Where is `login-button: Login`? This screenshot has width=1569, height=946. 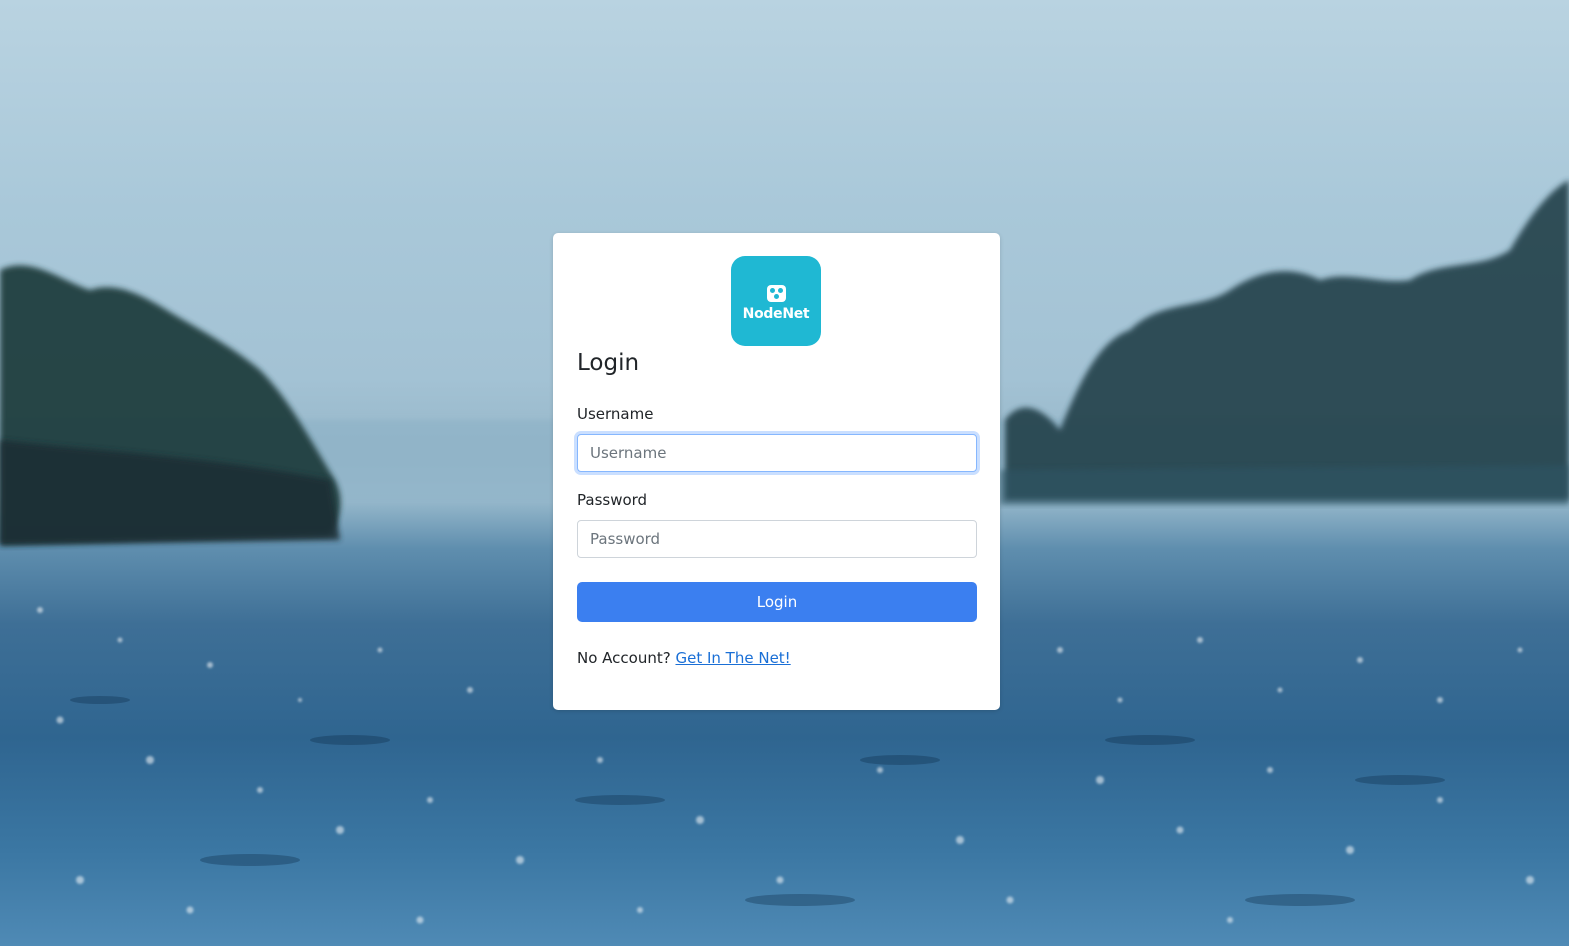
login-button: Login is located at coordinates (777, 602).